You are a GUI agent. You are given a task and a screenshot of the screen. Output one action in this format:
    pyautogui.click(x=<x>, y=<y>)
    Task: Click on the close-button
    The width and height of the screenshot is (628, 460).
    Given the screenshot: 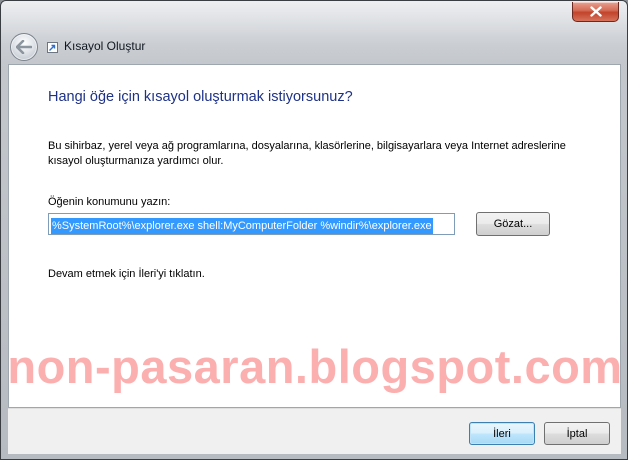 What is the action you would take?
    pyautogui.click(x=595, y=12)
    